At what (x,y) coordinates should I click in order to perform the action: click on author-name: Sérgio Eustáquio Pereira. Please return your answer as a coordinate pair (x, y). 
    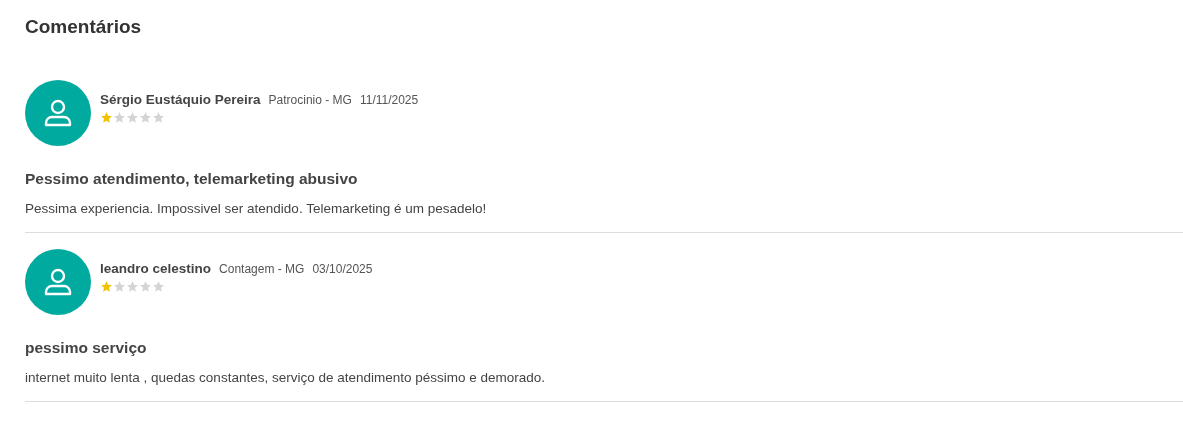
    Looking at the image, I should click on (180, 99).